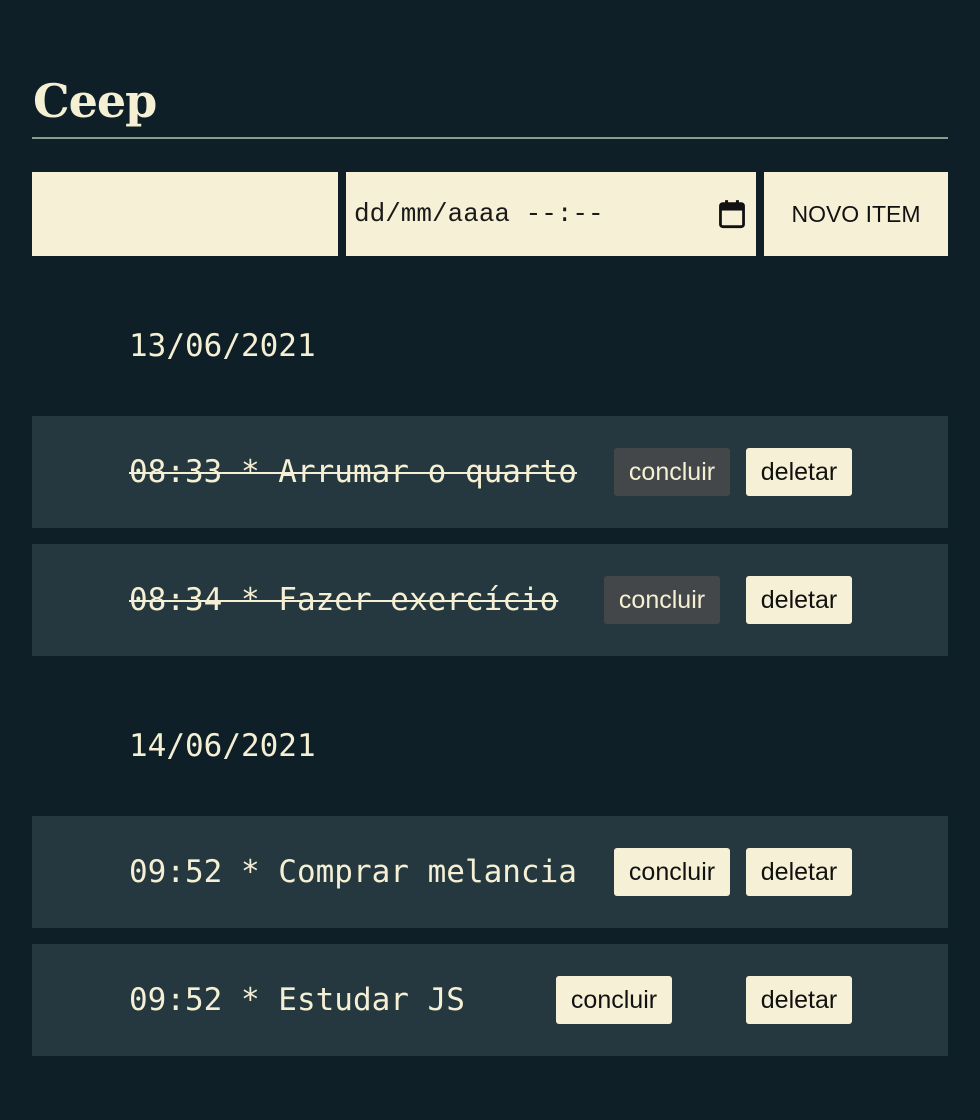  What do you see at coordinates (344, 600) in the screenshot?
I see `task-text: 08:34 * Fazer exercício` at bounding box center [344, 600].